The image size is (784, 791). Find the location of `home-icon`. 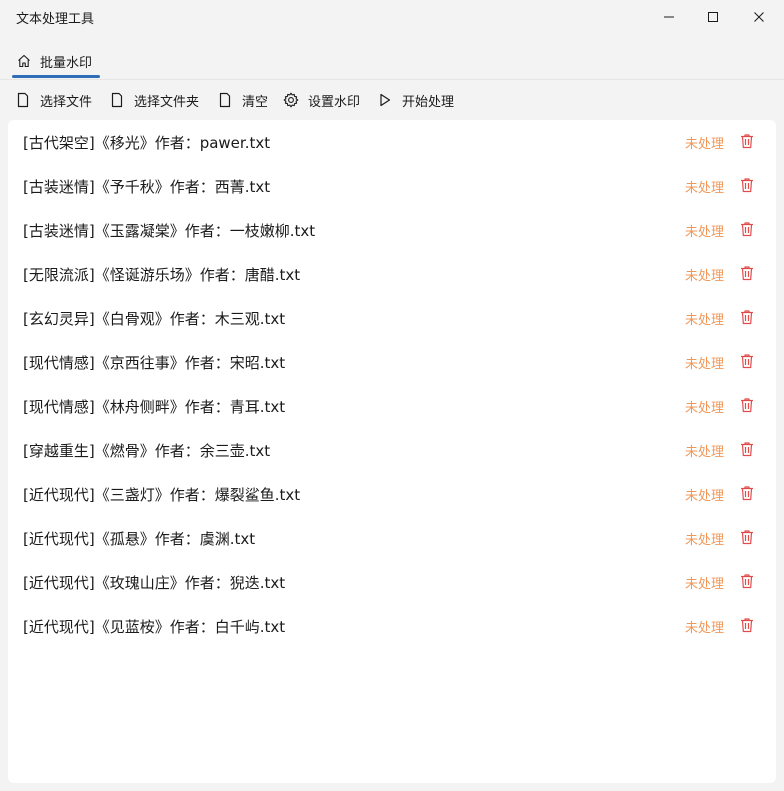

home-icon is located at coordinates (24, 61).